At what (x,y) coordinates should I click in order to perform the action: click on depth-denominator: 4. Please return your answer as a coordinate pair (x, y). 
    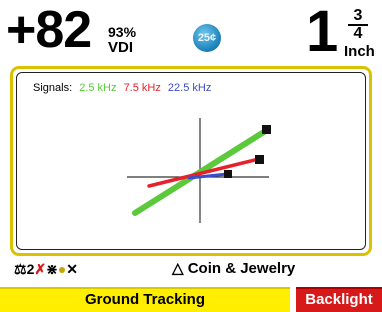
    Looking at the image, I should click on (358, 33).